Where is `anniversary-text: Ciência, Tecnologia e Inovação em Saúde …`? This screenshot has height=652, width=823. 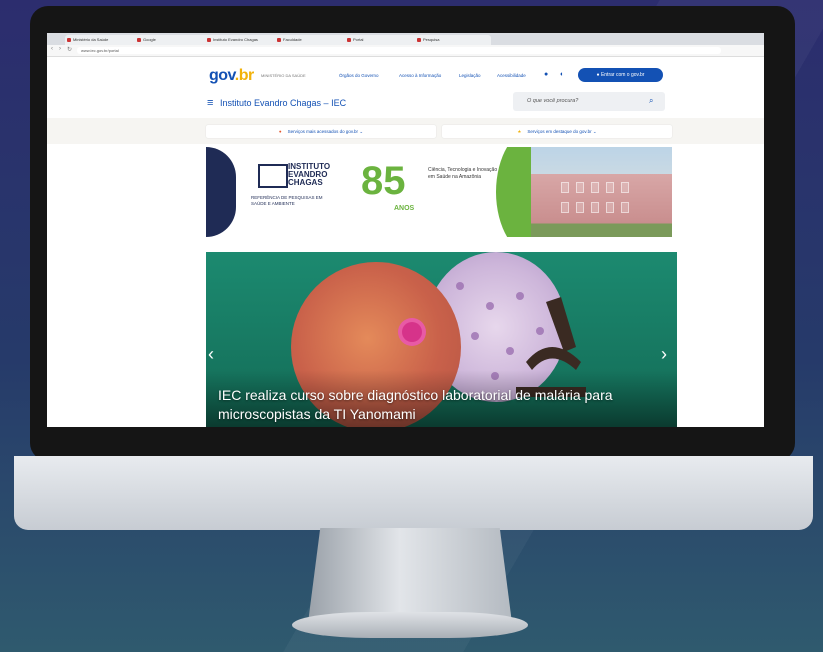 anniversary-text: Ciência, Tecnologia e Inovação em Saúde … is located at coordinates (463, 173).